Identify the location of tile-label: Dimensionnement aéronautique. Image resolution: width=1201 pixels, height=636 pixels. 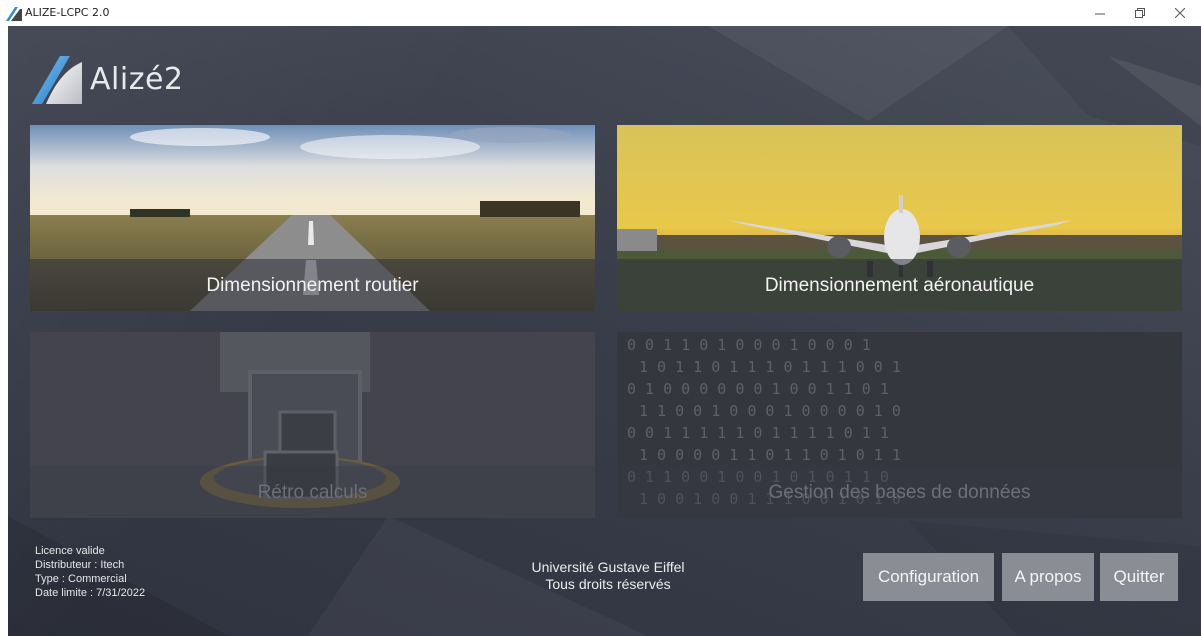
(899, 285).